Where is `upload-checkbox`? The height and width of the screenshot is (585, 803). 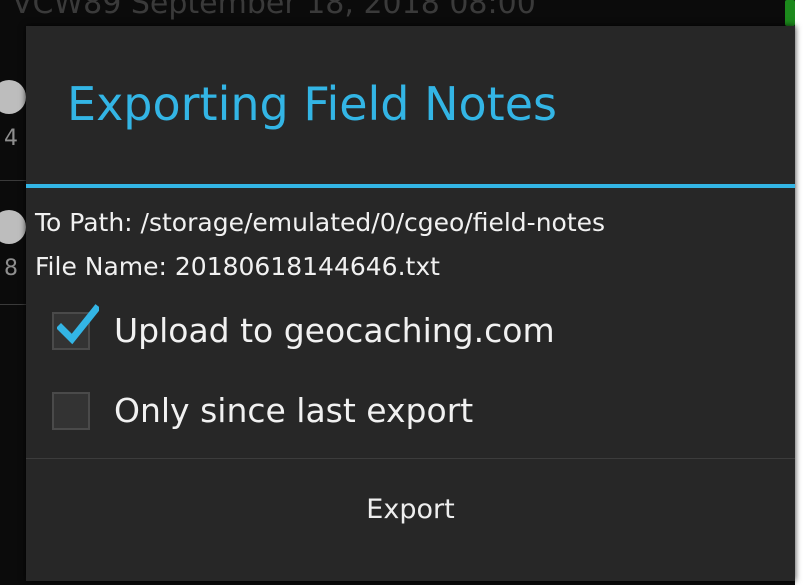
upload-checkbox is located at coordinates (75, 327).